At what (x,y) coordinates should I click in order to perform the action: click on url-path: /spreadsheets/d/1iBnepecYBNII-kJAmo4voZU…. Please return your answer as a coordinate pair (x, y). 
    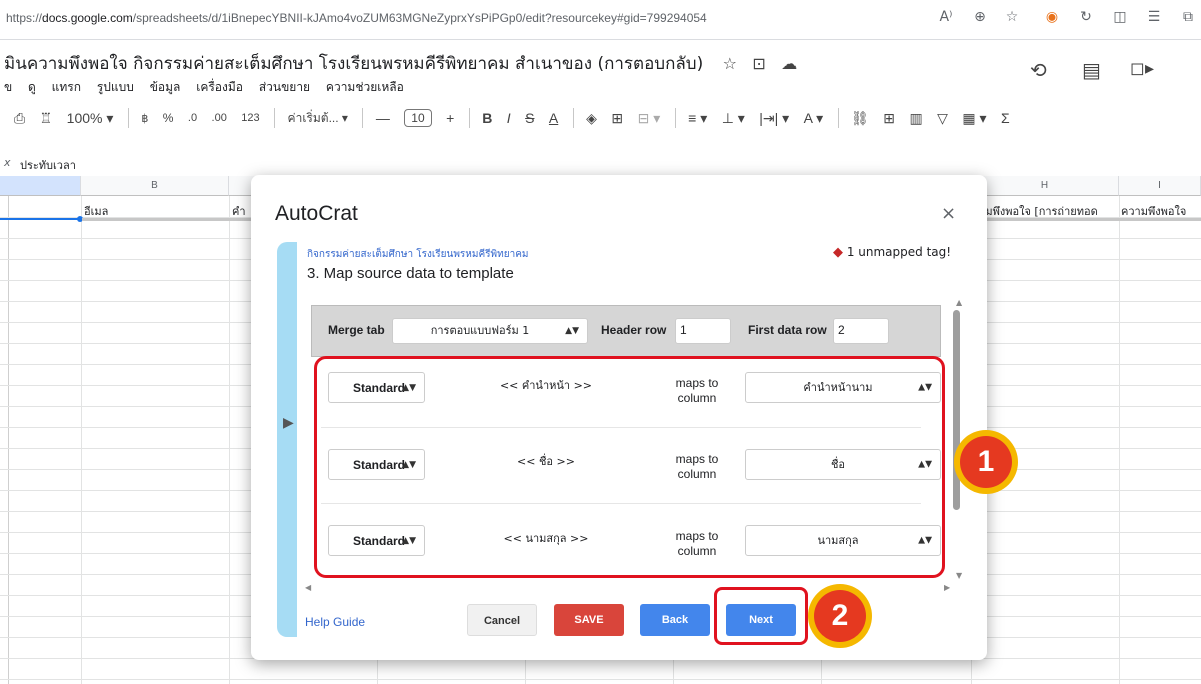
    Looking at the image, I should click on (419, 18).